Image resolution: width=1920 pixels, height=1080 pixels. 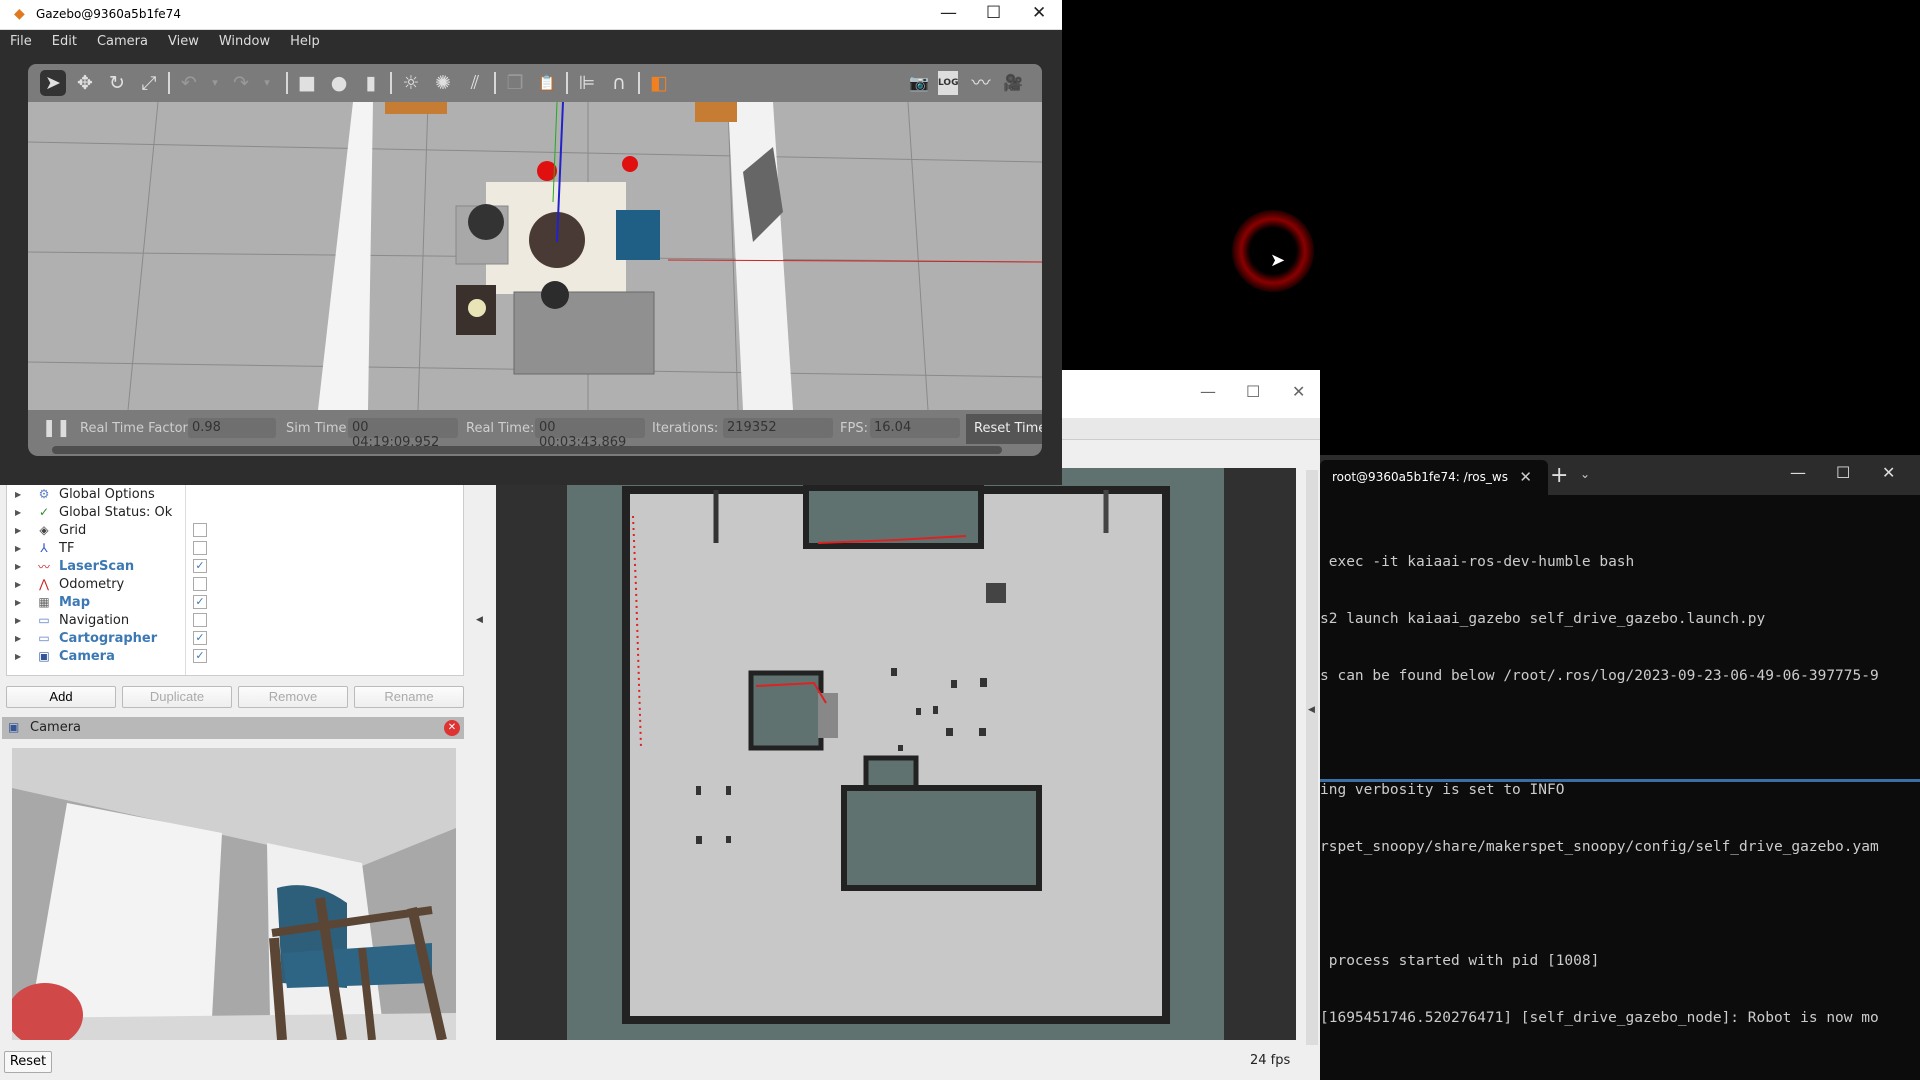 I want to click on sim-time-label: Sim Time:, so click(x=318, y=428).